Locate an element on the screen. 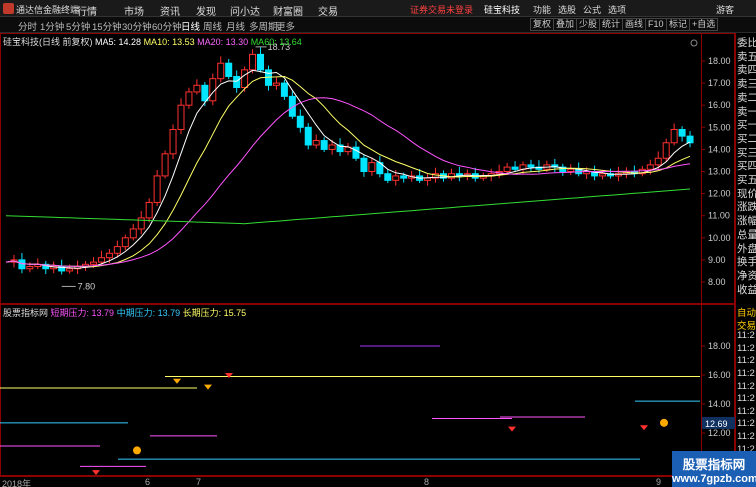  menu-zixun: 资讯 is located at coordinates (170, 10).